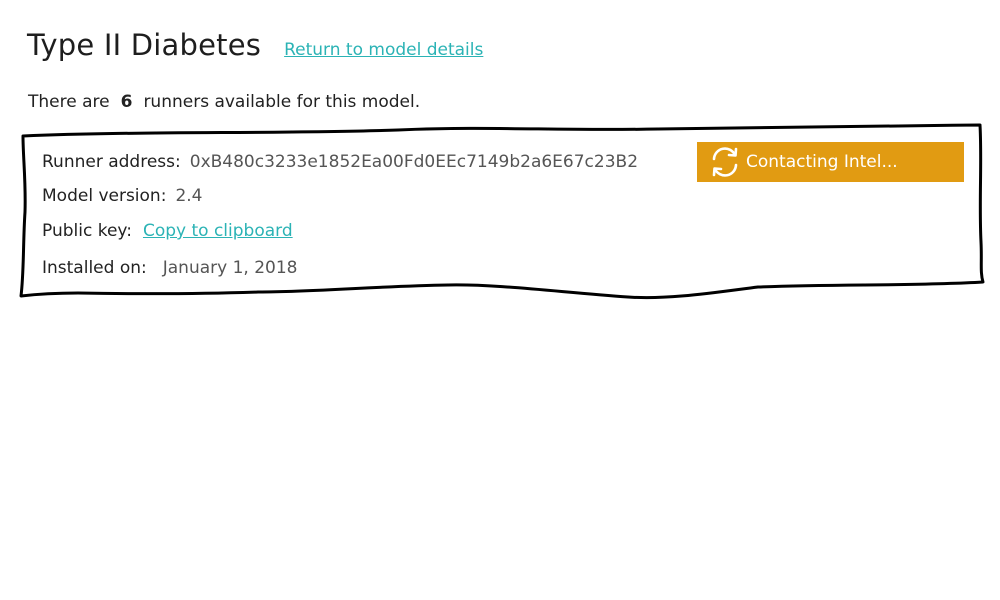 The image size is (1000, 600). I want to click on summary-suffix: runners available for this model., so click(282, 102).